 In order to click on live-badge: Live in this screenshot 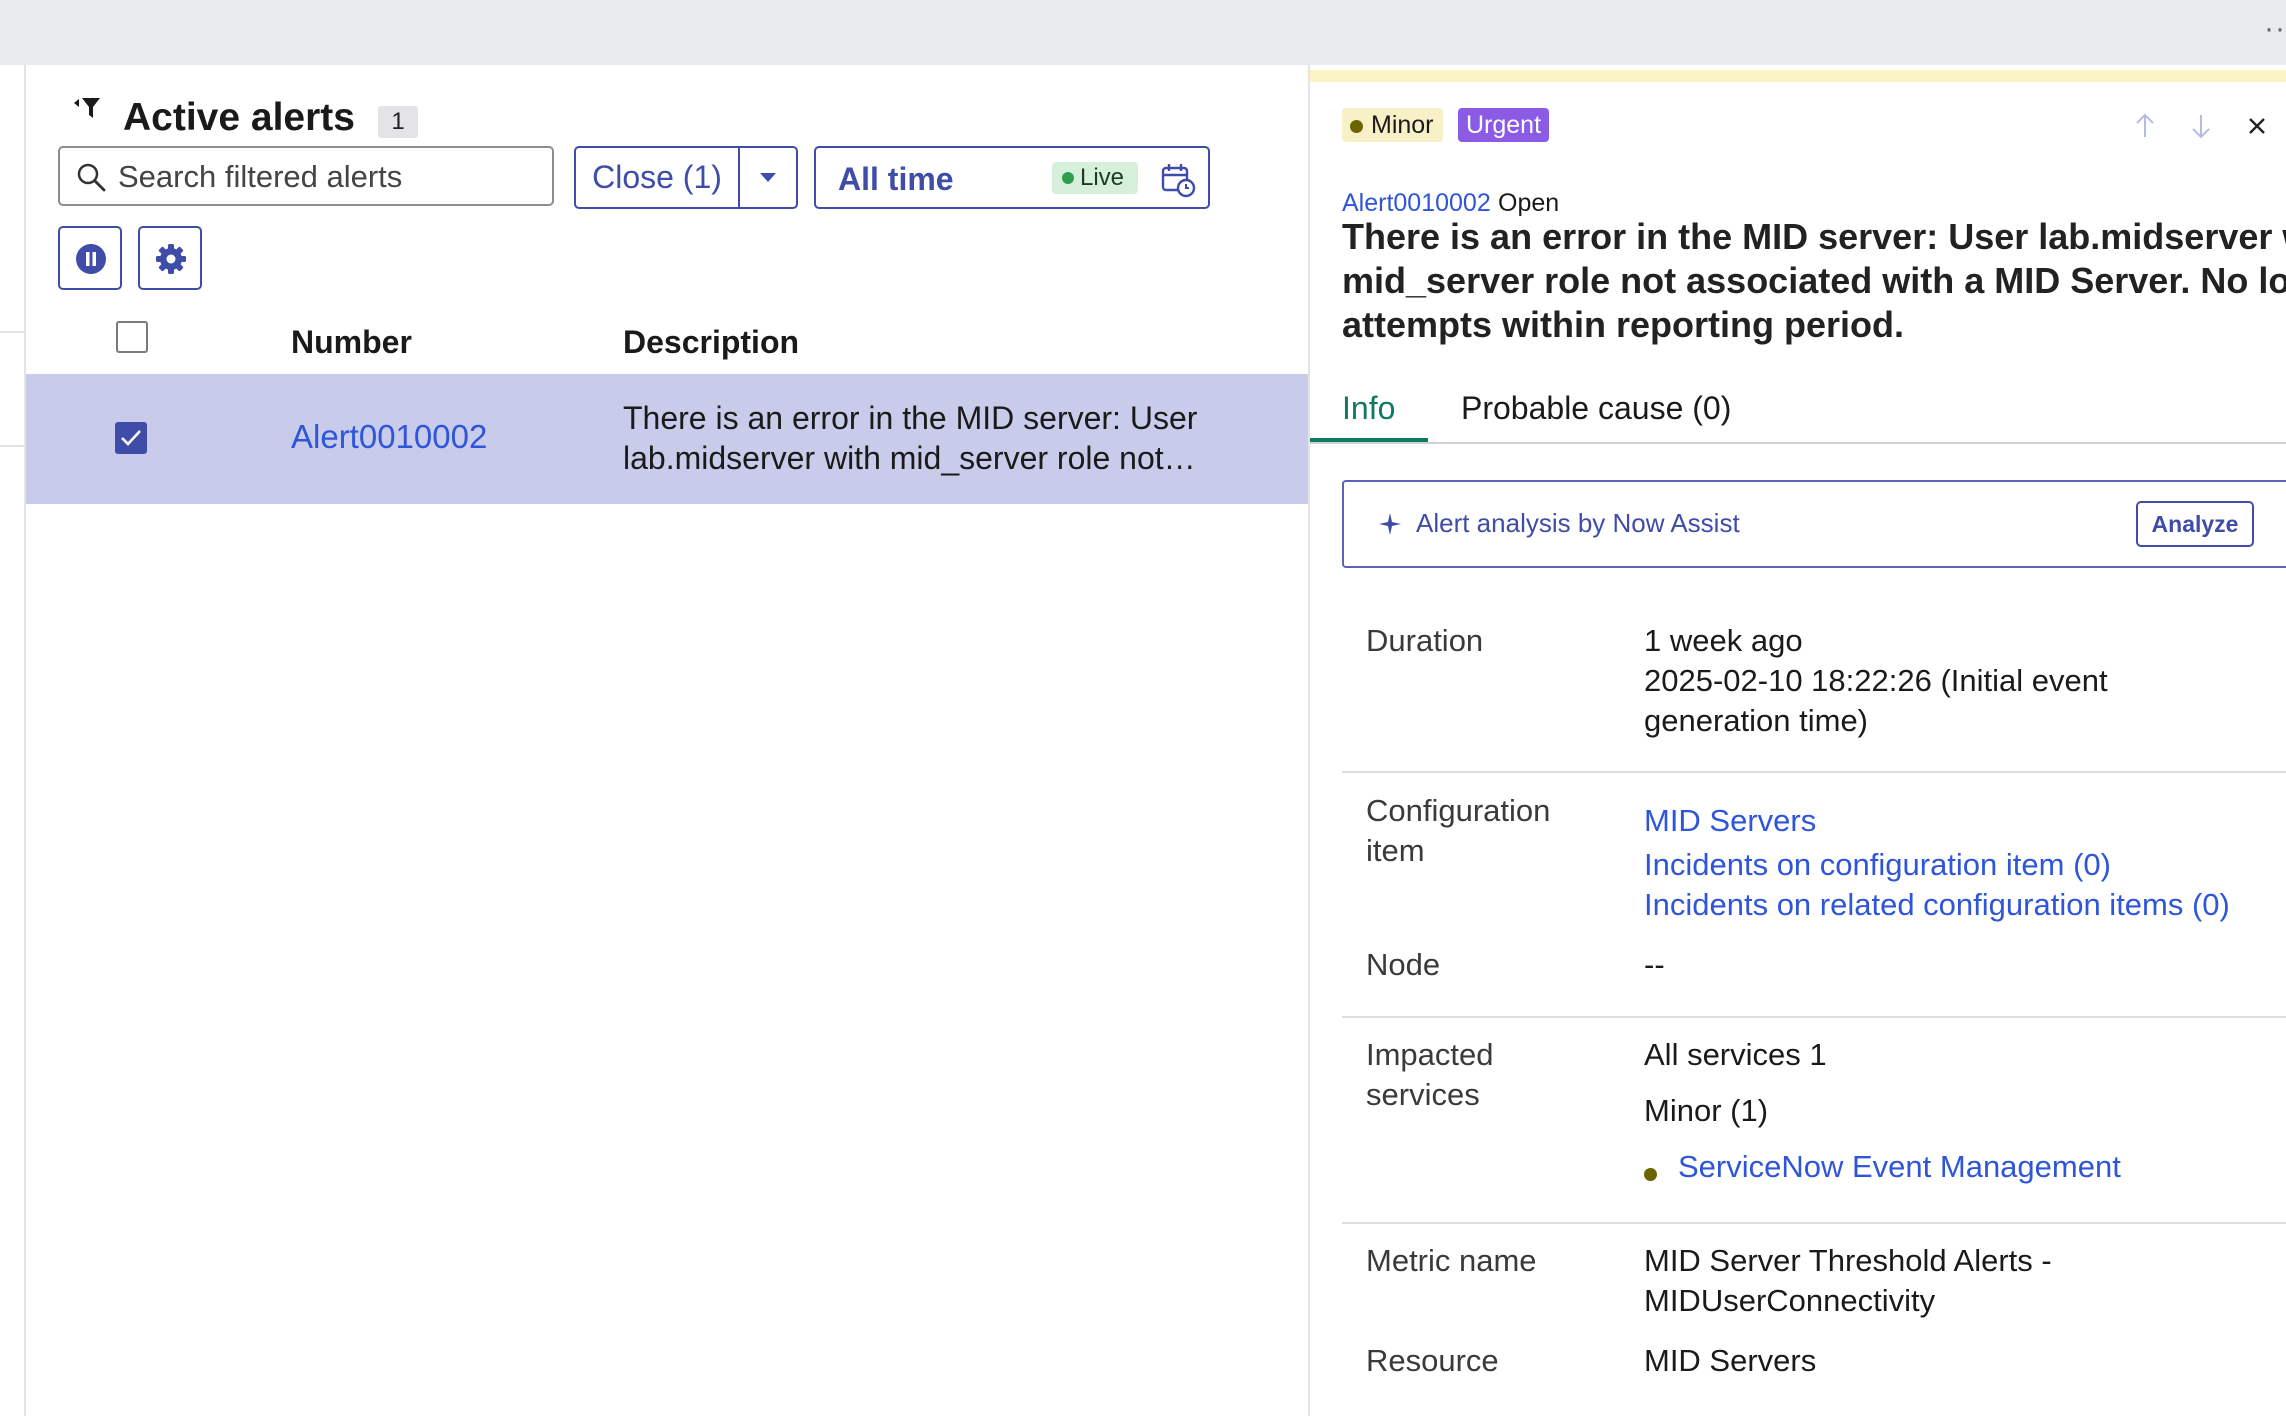, I will do `click(1095, 178)`.